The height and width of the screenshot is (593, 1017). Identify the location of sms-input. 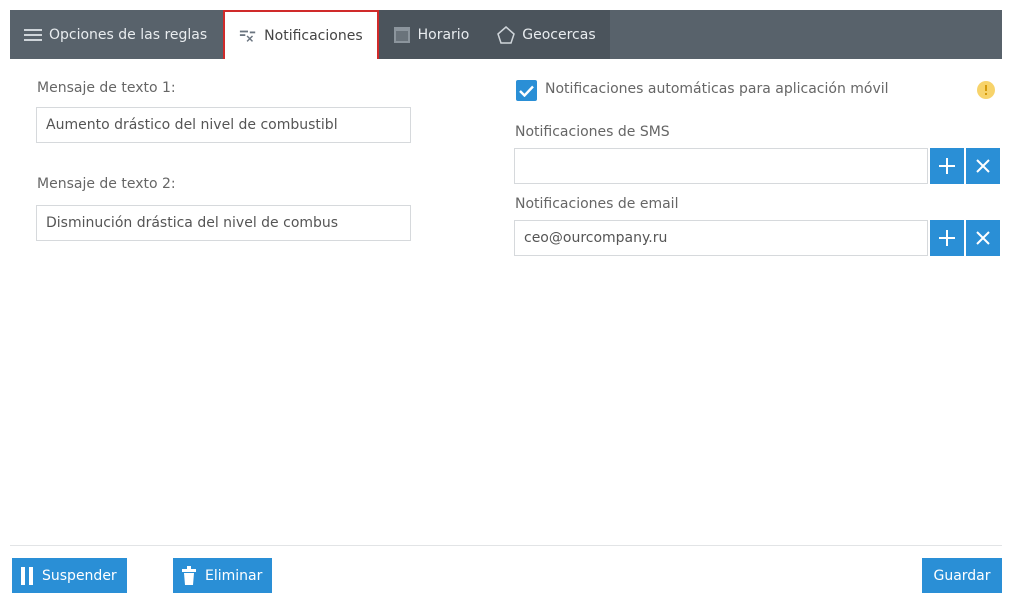
(721, 166).